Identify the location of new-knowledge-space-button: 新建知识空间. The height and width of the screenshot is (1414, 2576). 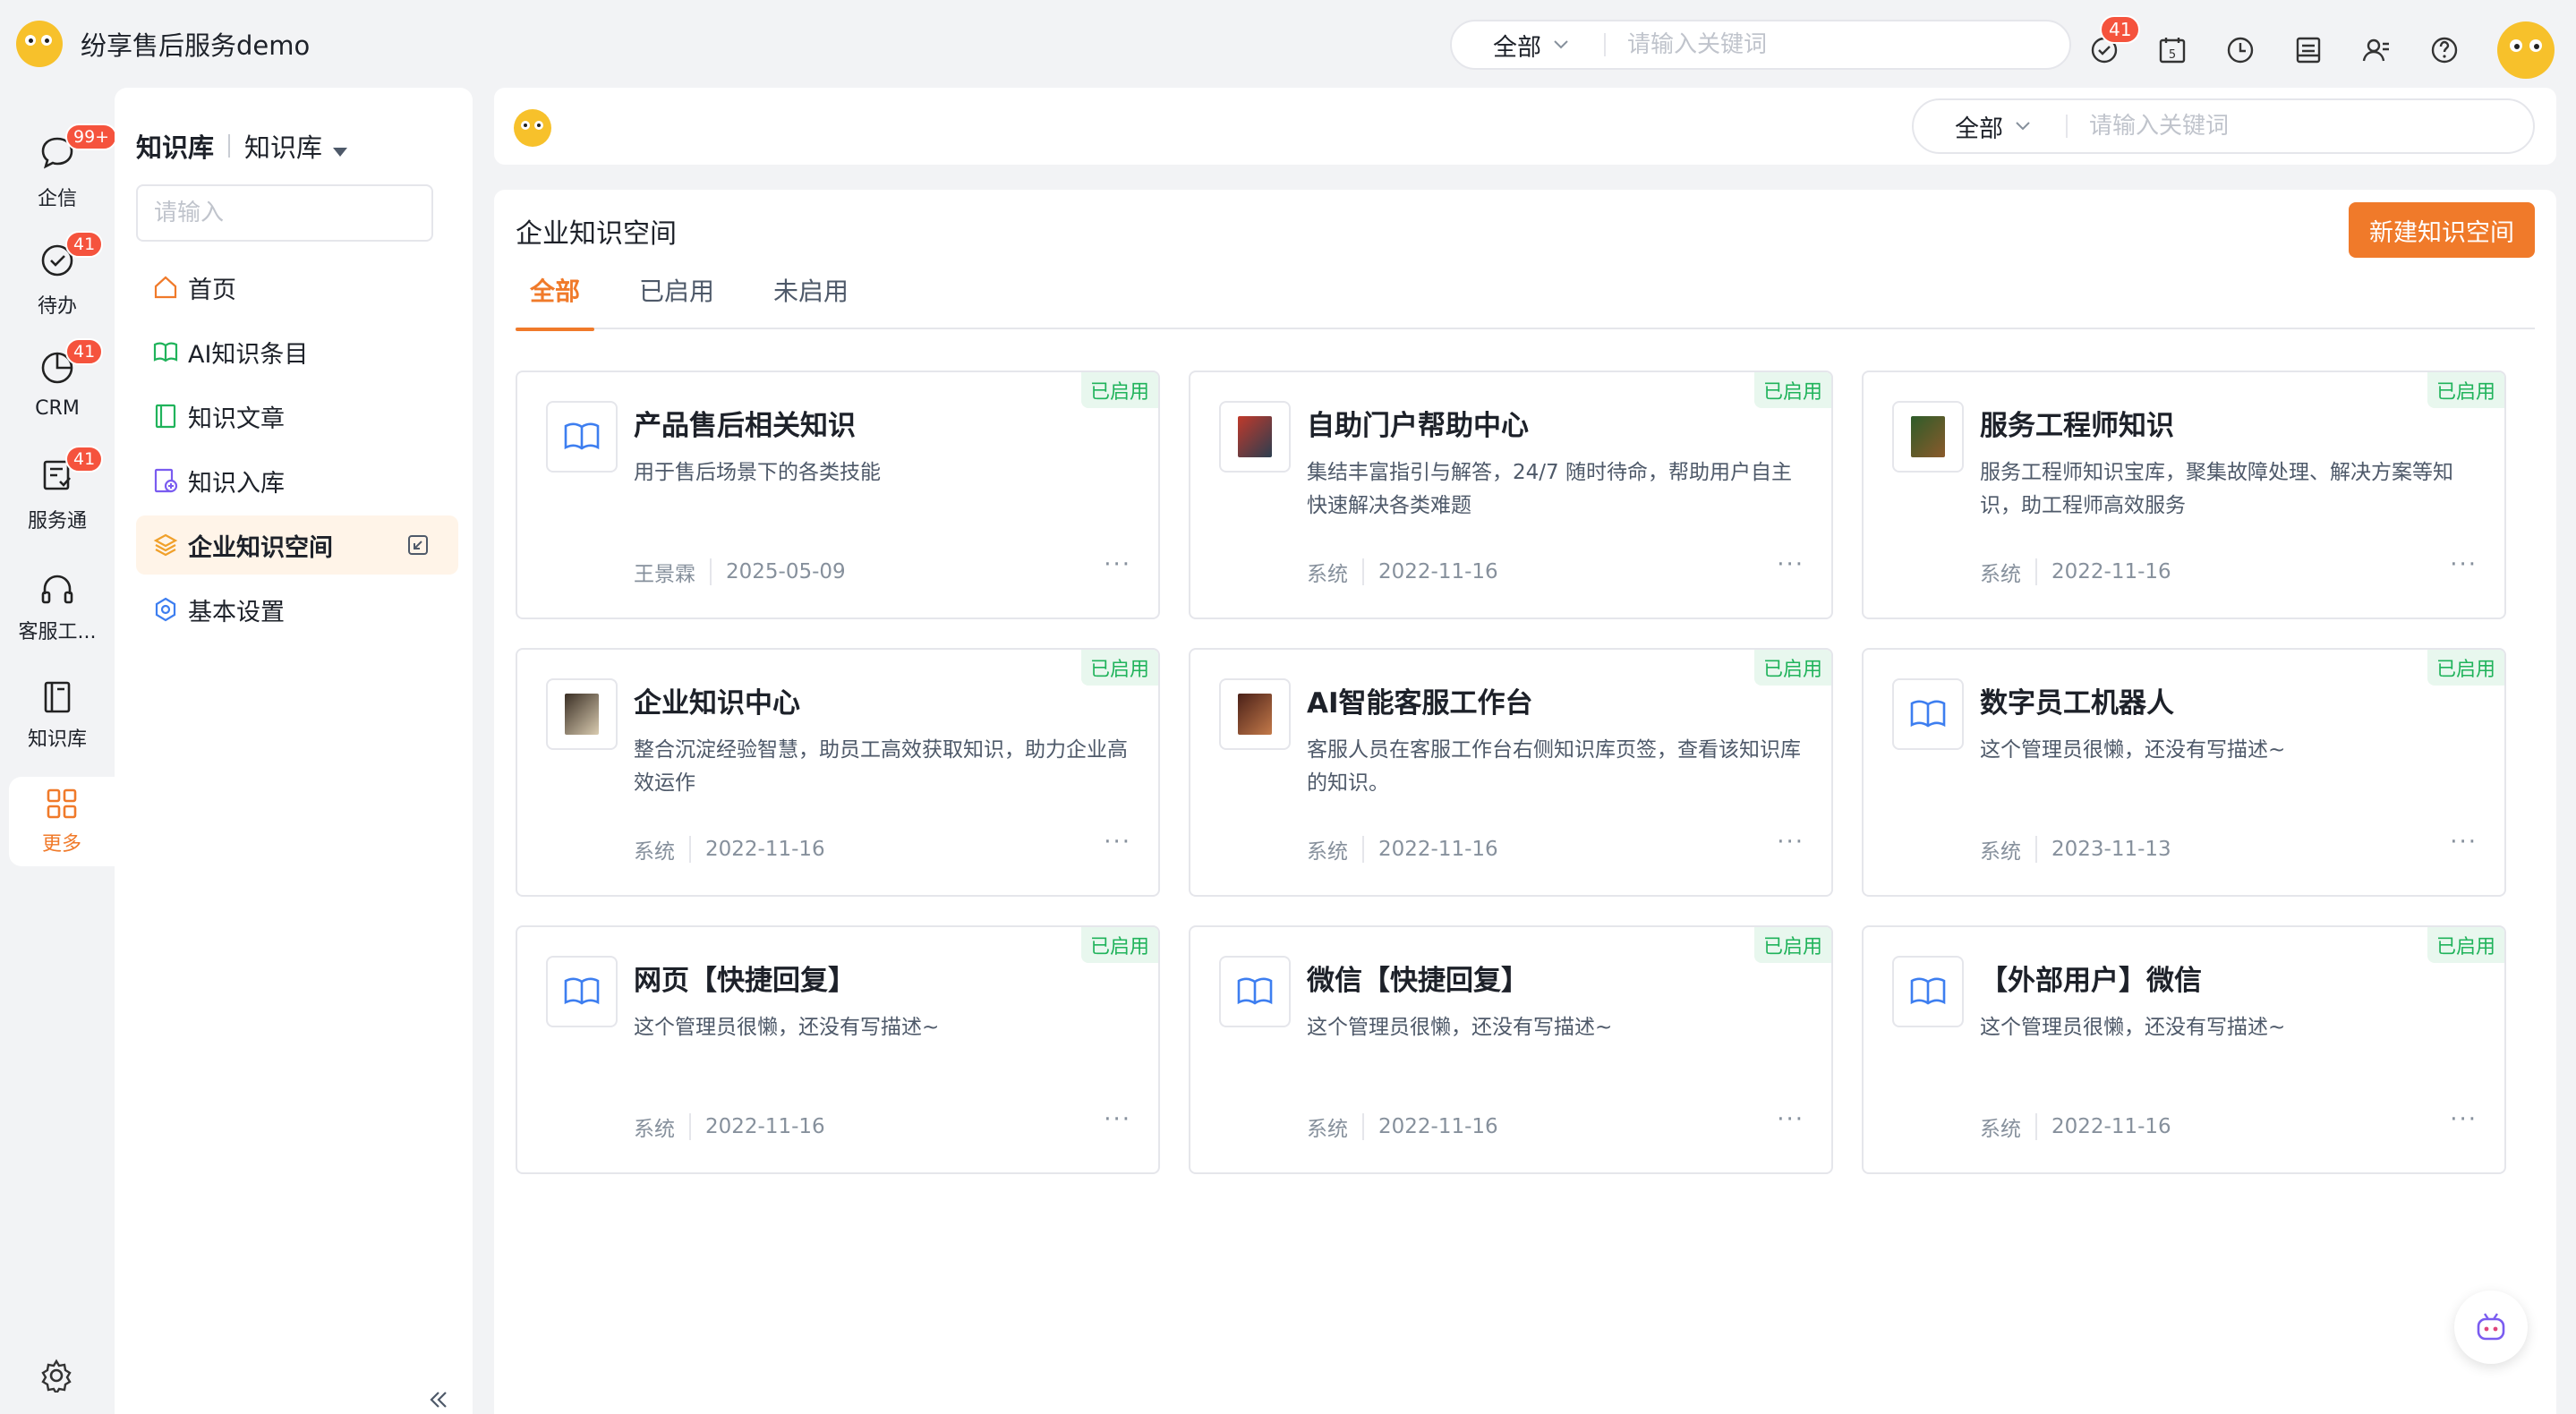
(2442, 230).